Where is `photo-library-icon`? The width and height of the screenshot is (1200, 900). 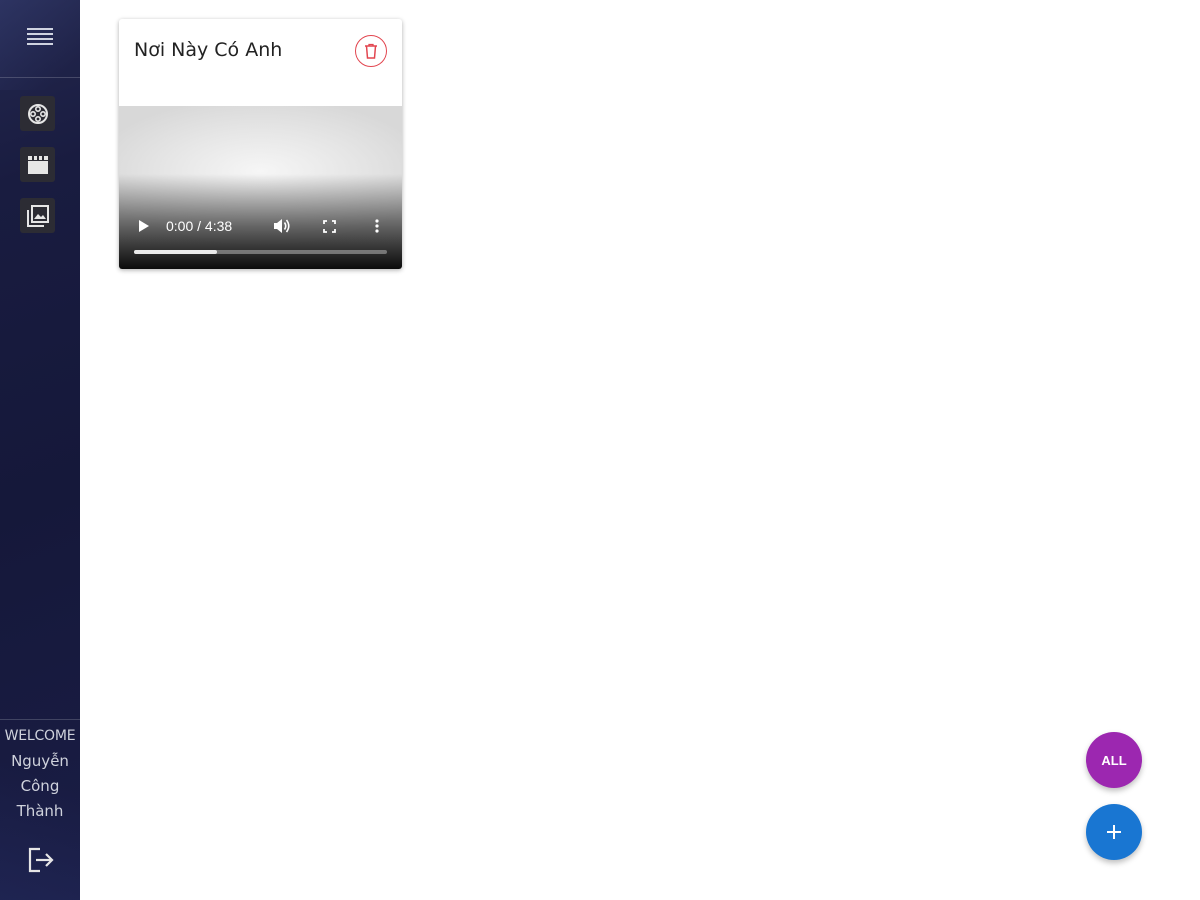
photo-library-icon is located at coordinates (37, 215).